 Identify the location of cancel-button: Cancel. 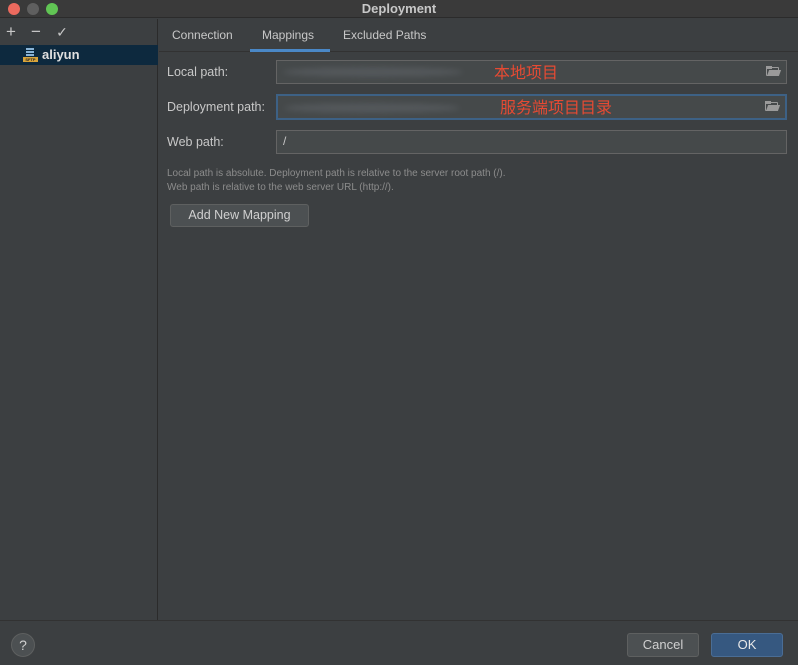
(663, 645).